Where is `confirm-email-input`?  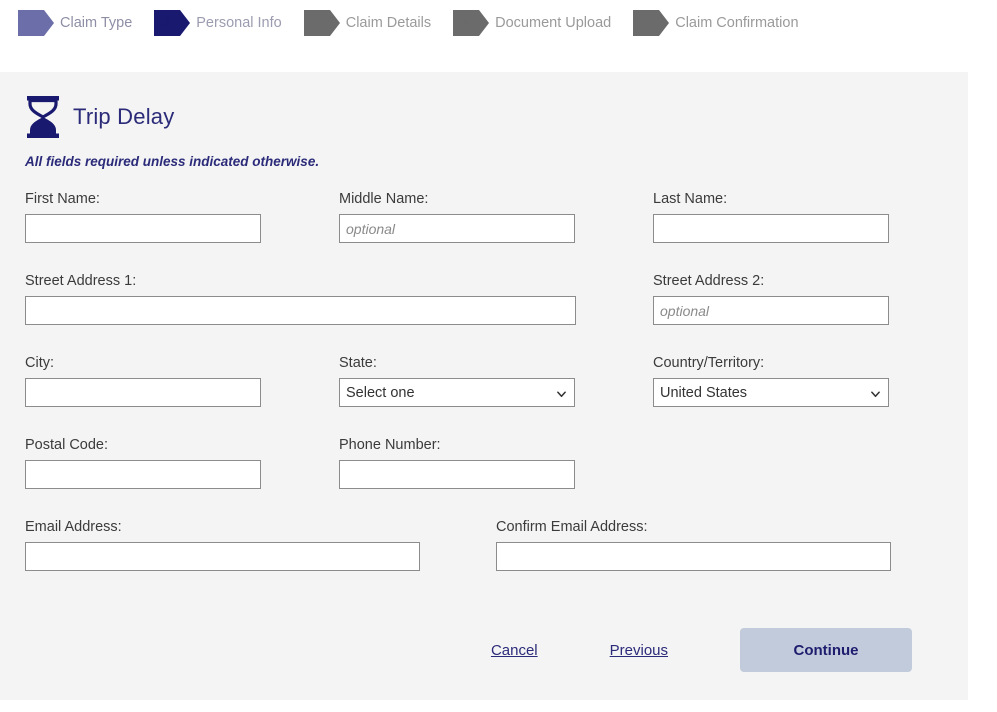
confirm-email-input is located at coordinates (693, 556).